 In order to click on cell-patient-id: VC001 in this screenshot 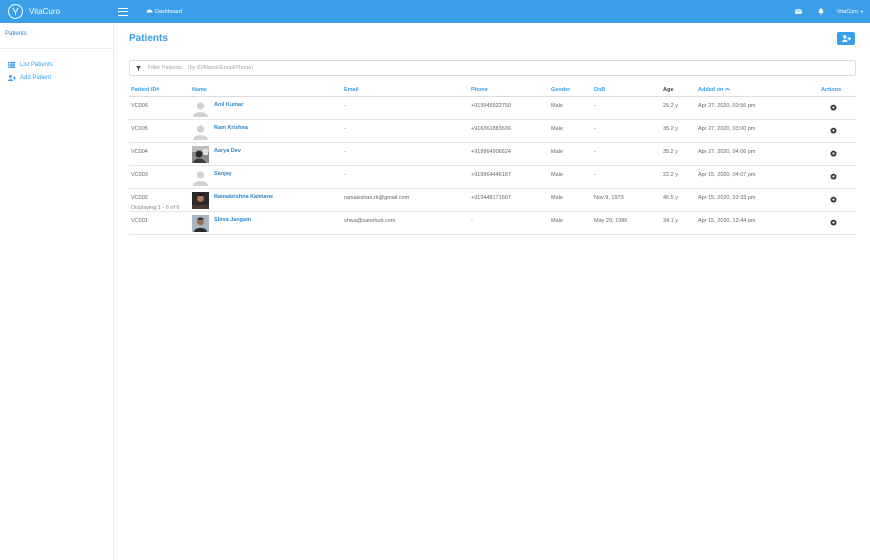, I will do `click(139, 221)`.